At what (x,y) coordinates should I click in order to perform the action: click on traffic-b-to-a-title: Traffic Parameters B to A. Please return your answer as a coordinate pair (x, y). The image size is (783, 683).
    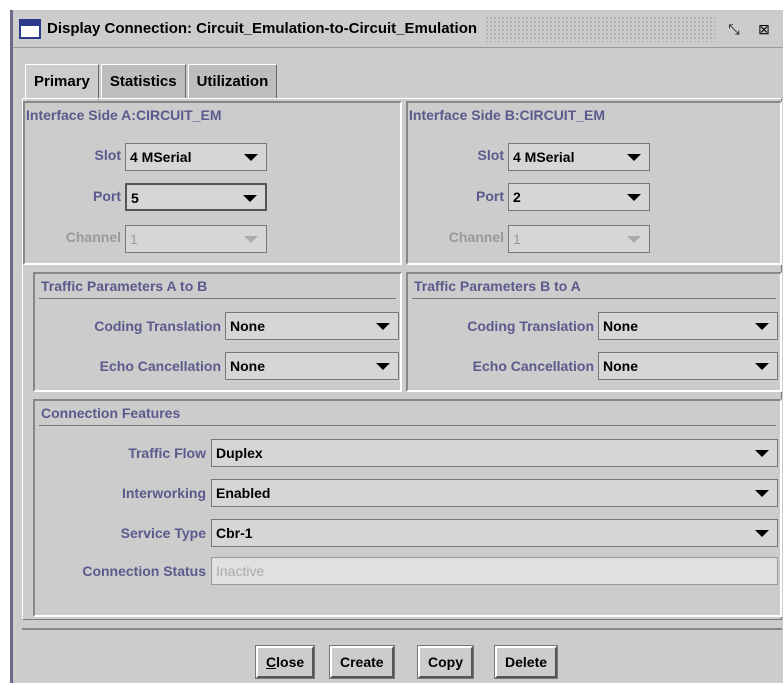
    Looking at the image, I should click on (497, 286).